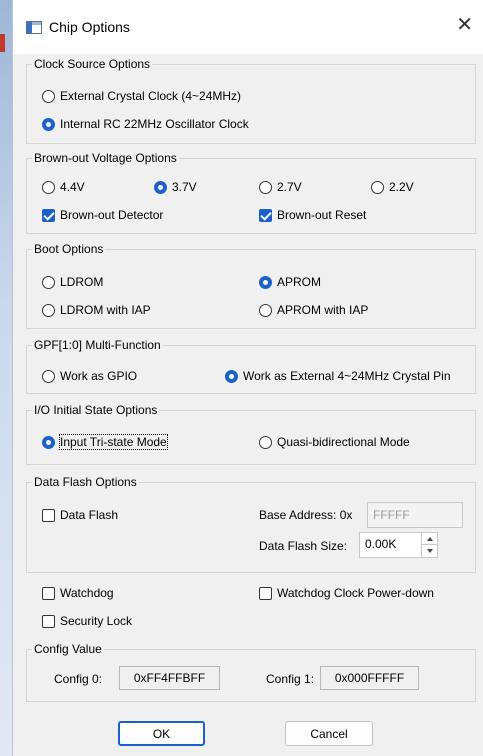 Image resolution: width=483 pixels, height=756 pixels. What do you see at coordinates (299, 282) in the screenshot?
I see `radio-label: APROM` at bounding box center [299, 282].